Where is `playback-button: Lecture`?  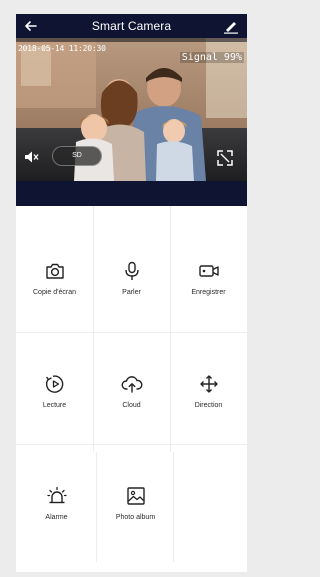
playback-button: Lecture is located at coordinates (54, 389).